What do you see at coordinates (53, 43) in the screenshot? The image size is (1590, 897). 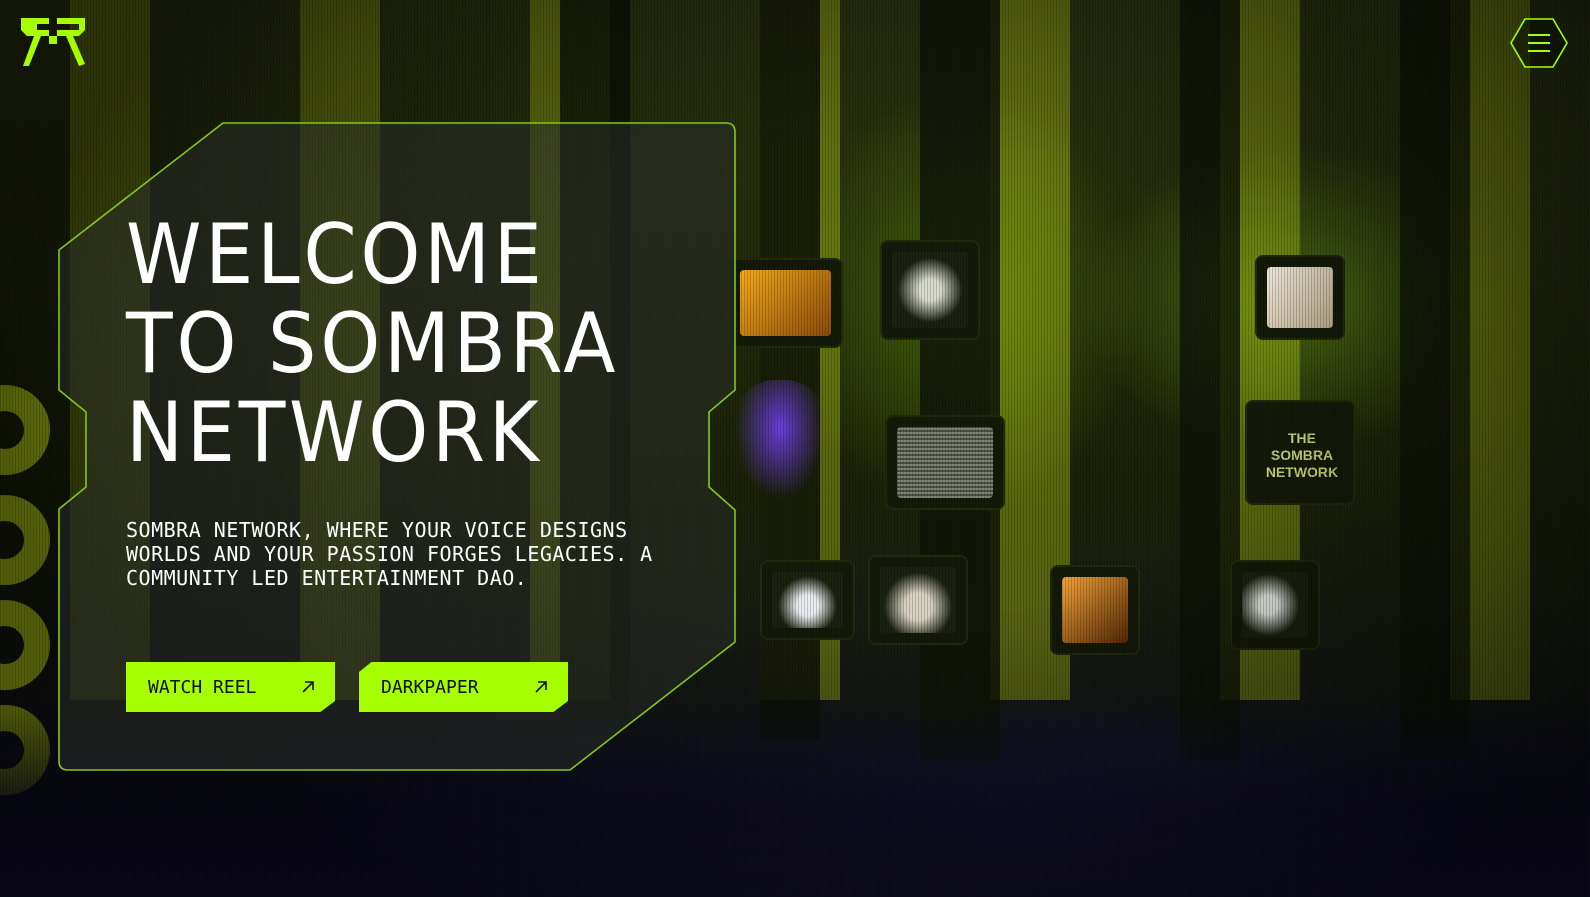 I see `sombra-logo-icon` at bounding box center [53, 43].